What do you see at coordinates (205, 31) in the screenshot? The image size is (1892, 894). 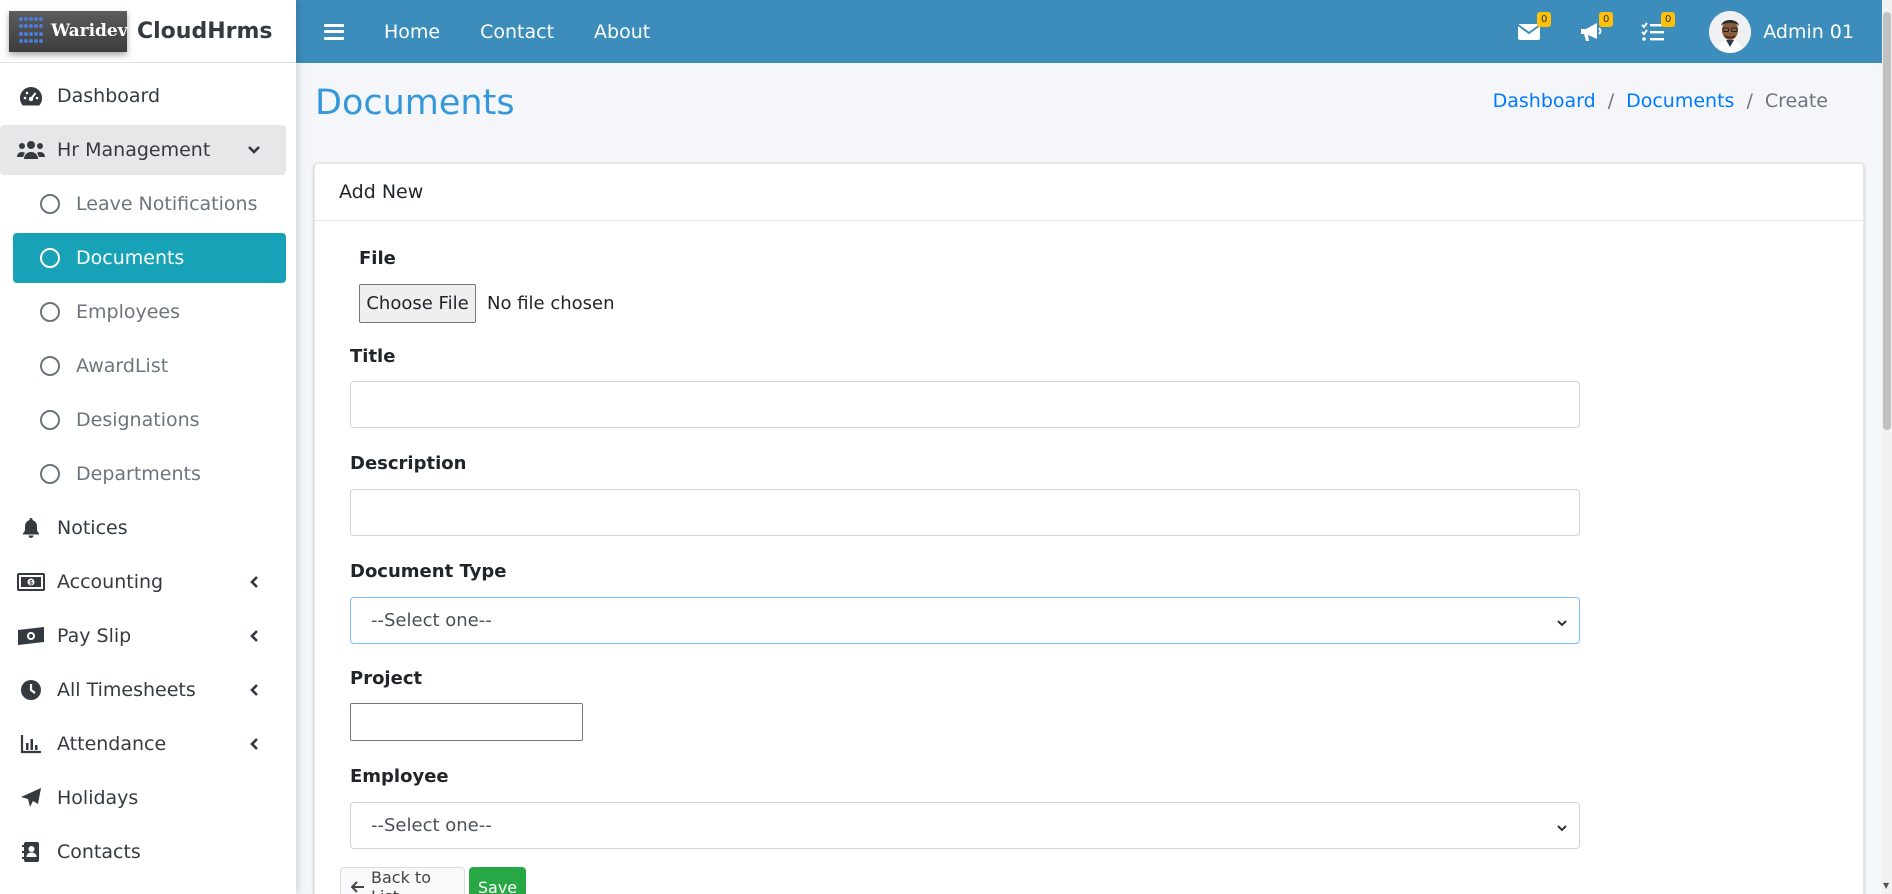 I see `brand-name: CloudHrms` at bounding box center [205, 31].